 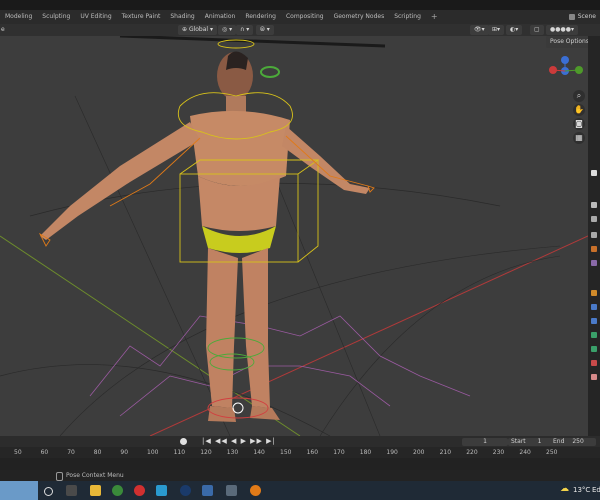 What do you see at coordinates (479, 30) in the screenshot?
I see `view-object-types: 👁▾` at bounding box center [479, 30].